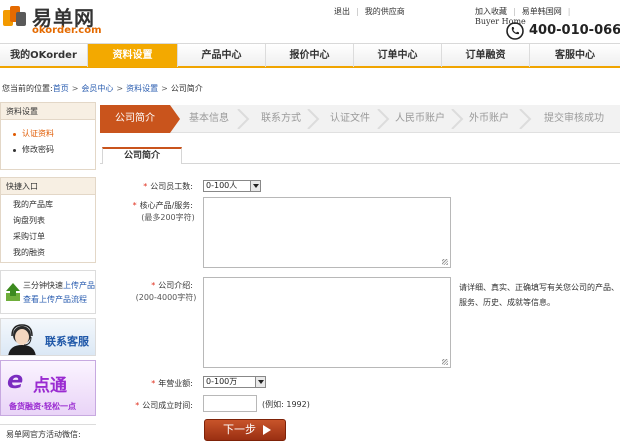  What do you see at coordinates (398, 55) in the screenshot?
I see `nav-order-center: 订单中心` at bounding box center [398, 55].